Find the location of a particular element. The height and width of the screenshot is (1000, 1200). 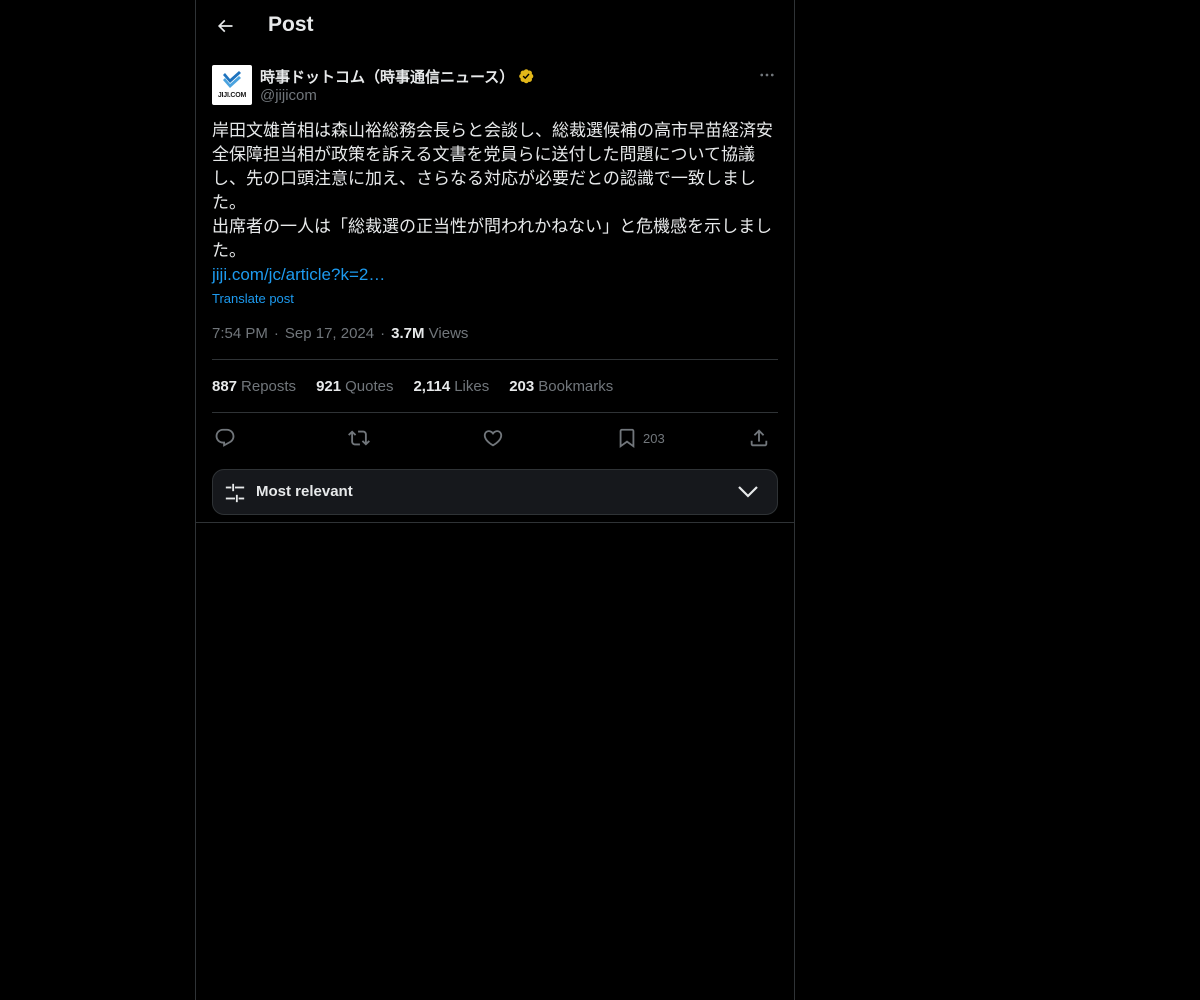

translate-post-button: Translate post is located at coordinates (253, 298).